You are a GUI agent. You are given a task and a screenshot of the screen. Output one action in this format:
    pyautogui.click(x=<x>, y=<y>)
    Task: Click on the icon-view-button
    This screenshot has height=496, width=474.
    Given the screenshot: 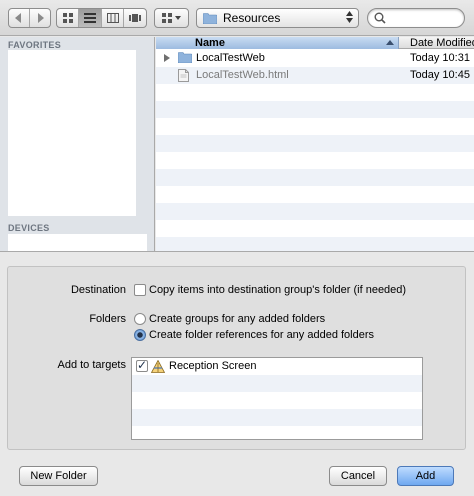 What is the action you would take?
    pyautogui.click(x=68, y=18)
    